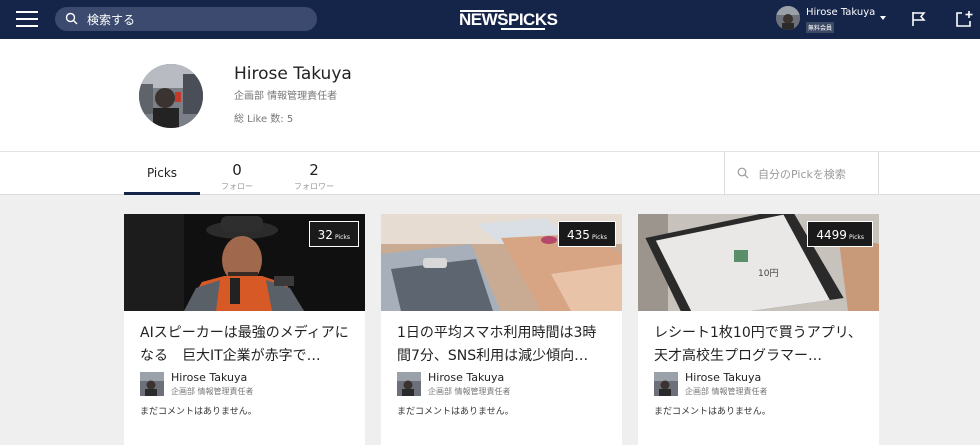  I want to click on tab-follow: 0 フォロー, so click(237, 173).